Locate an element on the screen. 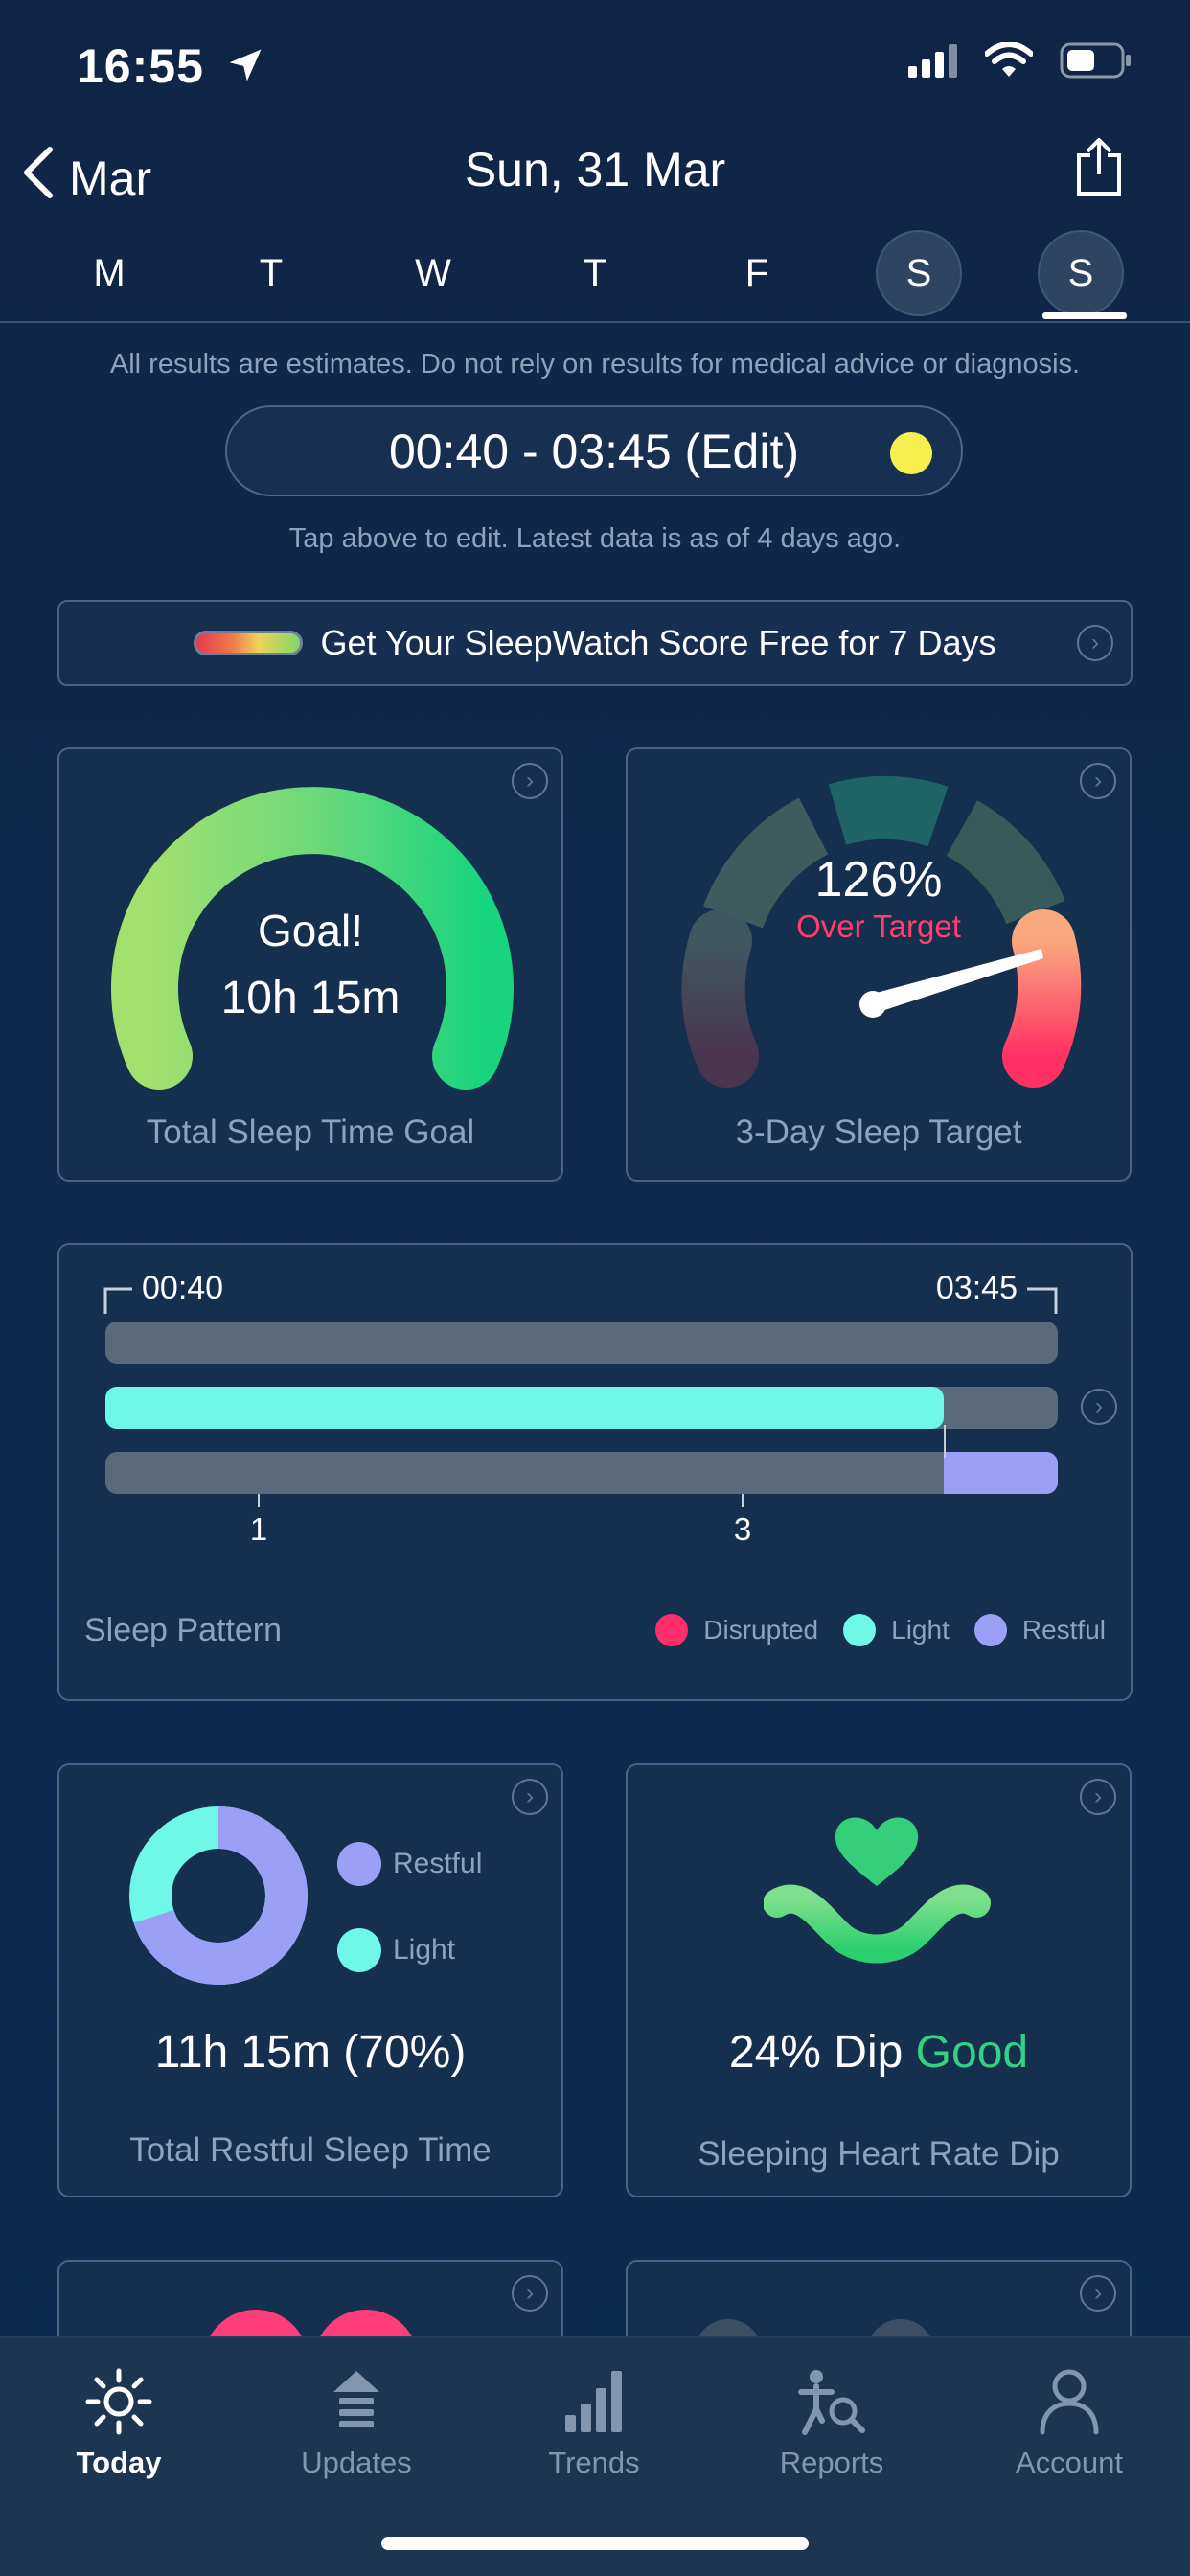 This screenshot has height=2576, width=1190. battery-icon is located at coordinates (1097, 63).